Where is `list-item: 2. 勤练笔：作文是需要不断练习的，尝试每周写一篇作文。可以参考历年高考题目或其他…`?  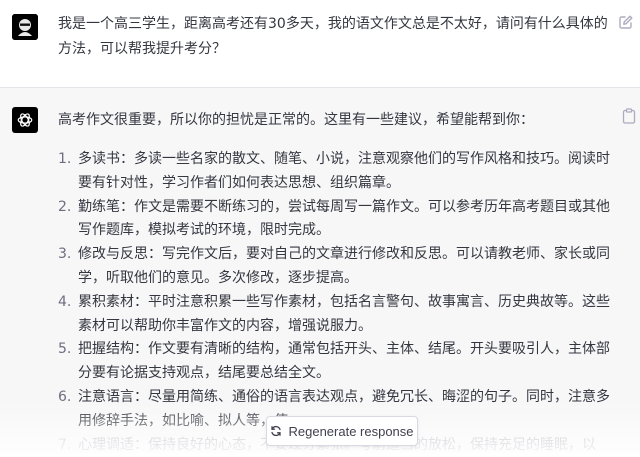 list-item: 2. 勤练笔：作文是需要不断练习的，尝试每周写一篇作文。可以参考历年高考题目或其他… is located at coordinates (336, 220).